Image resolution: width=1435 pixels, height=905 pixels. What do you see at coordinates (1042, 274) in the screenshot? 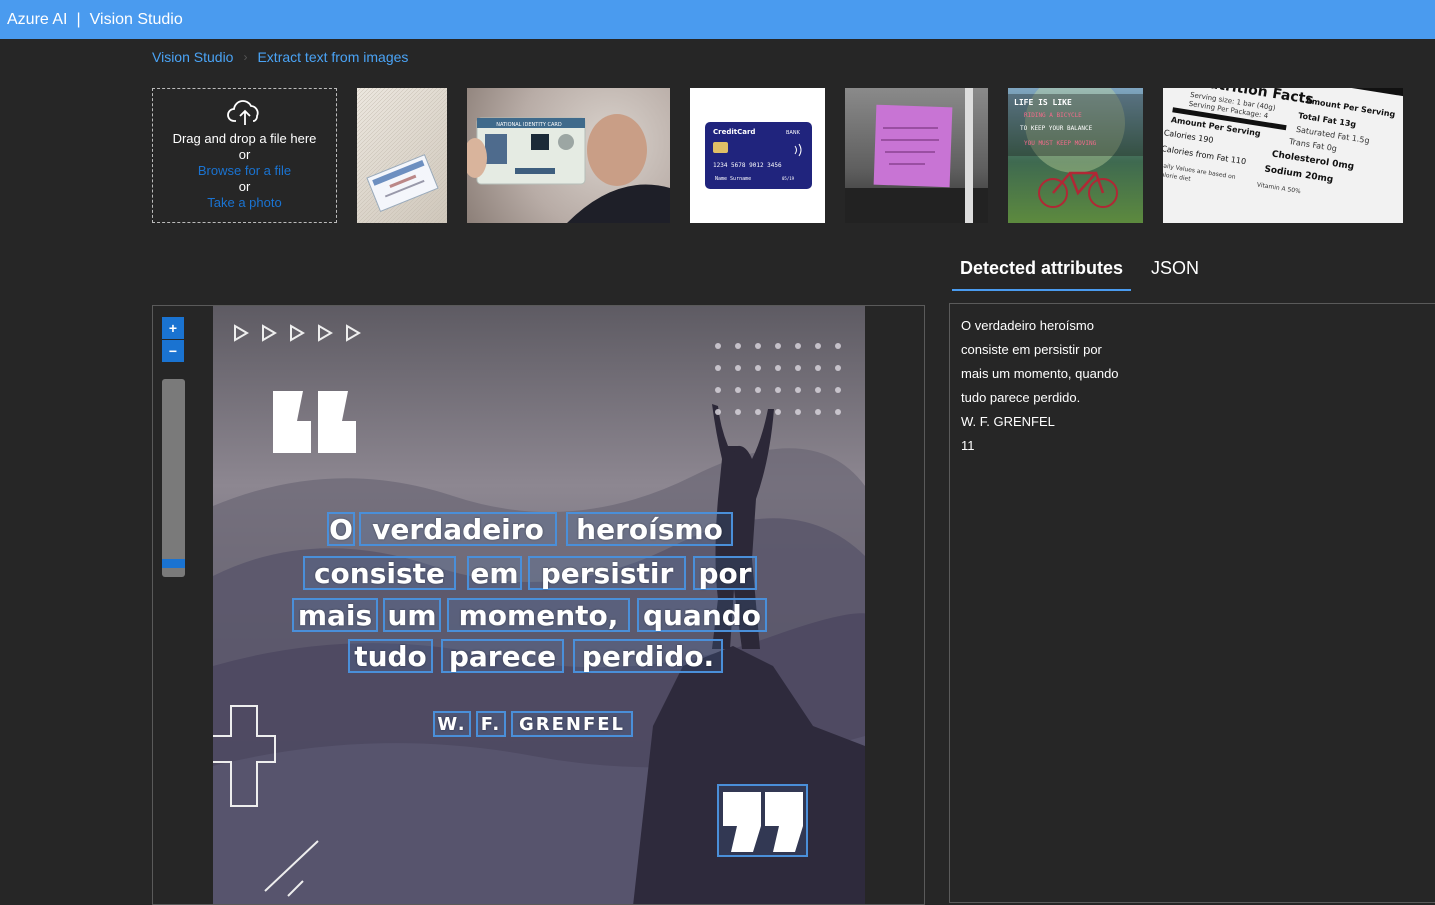
I see `tab-detected-attributes: Detected attributes` at bounding box center [1042, 274].